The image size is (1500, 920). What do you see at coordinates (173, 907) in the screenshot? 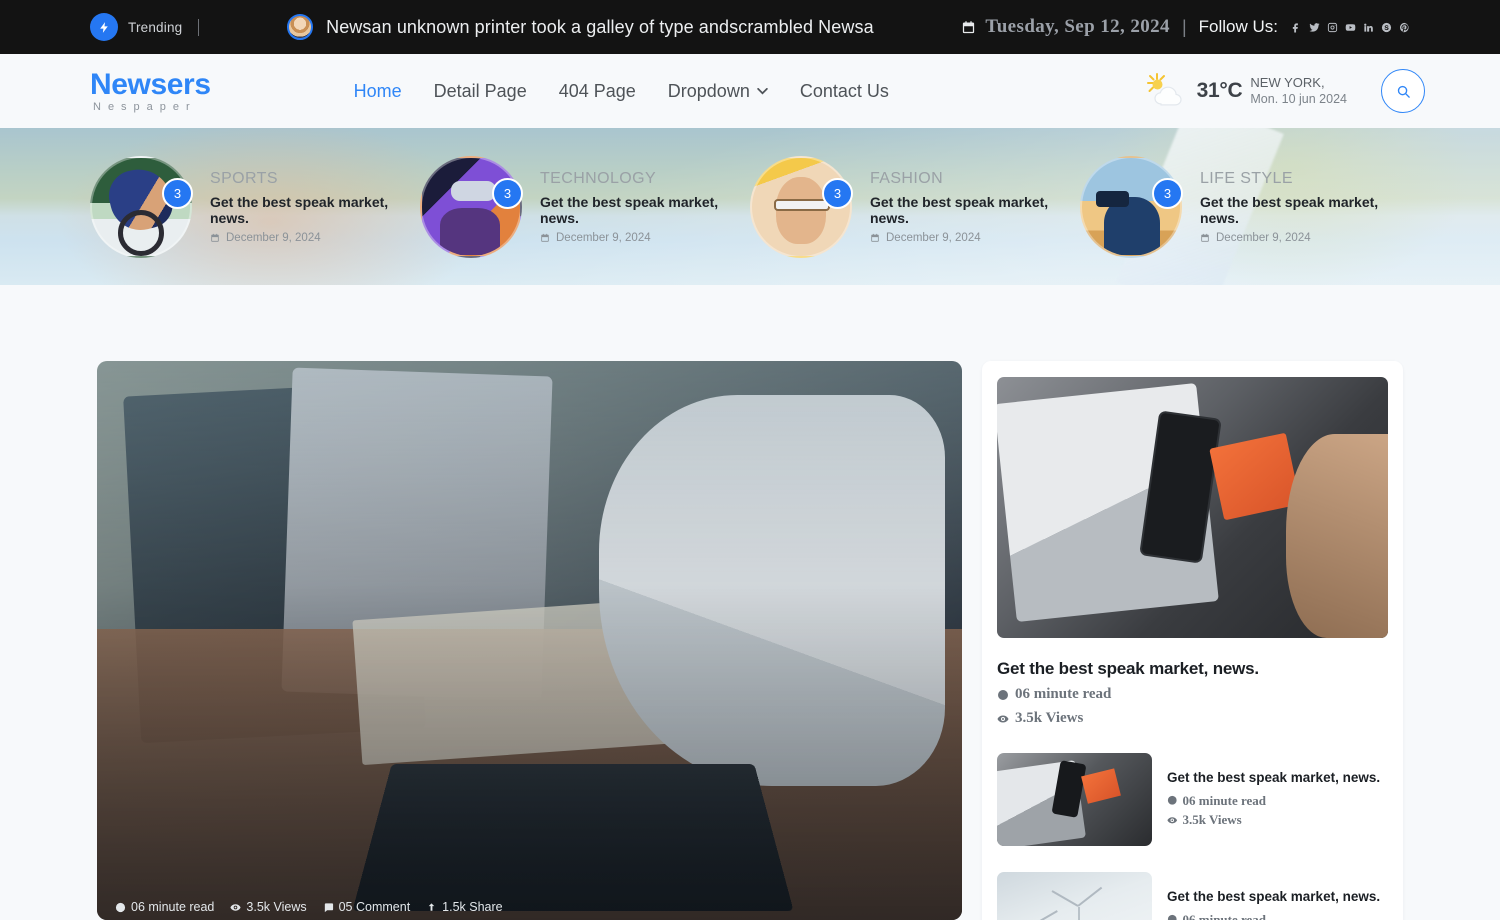
I see `hero-read-time-label: 06 minute read` at bounding box center [173, 907].